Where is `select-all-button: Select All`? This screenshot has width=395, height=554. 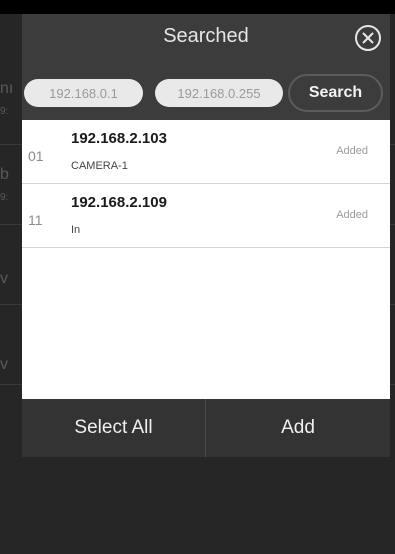
select-all-button: Select All is located at coordinates (113, 428).